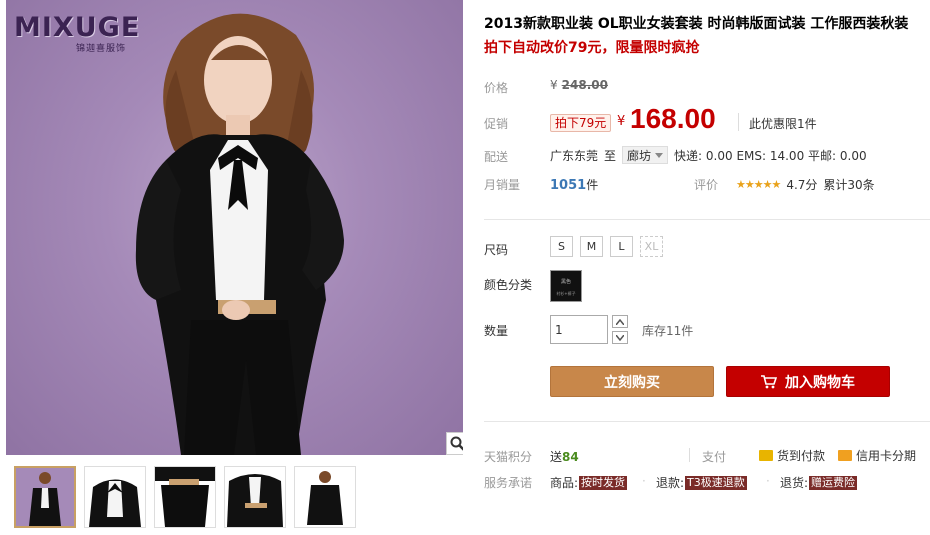  I want to click on promo-price: 168.00, so click(673, 118).